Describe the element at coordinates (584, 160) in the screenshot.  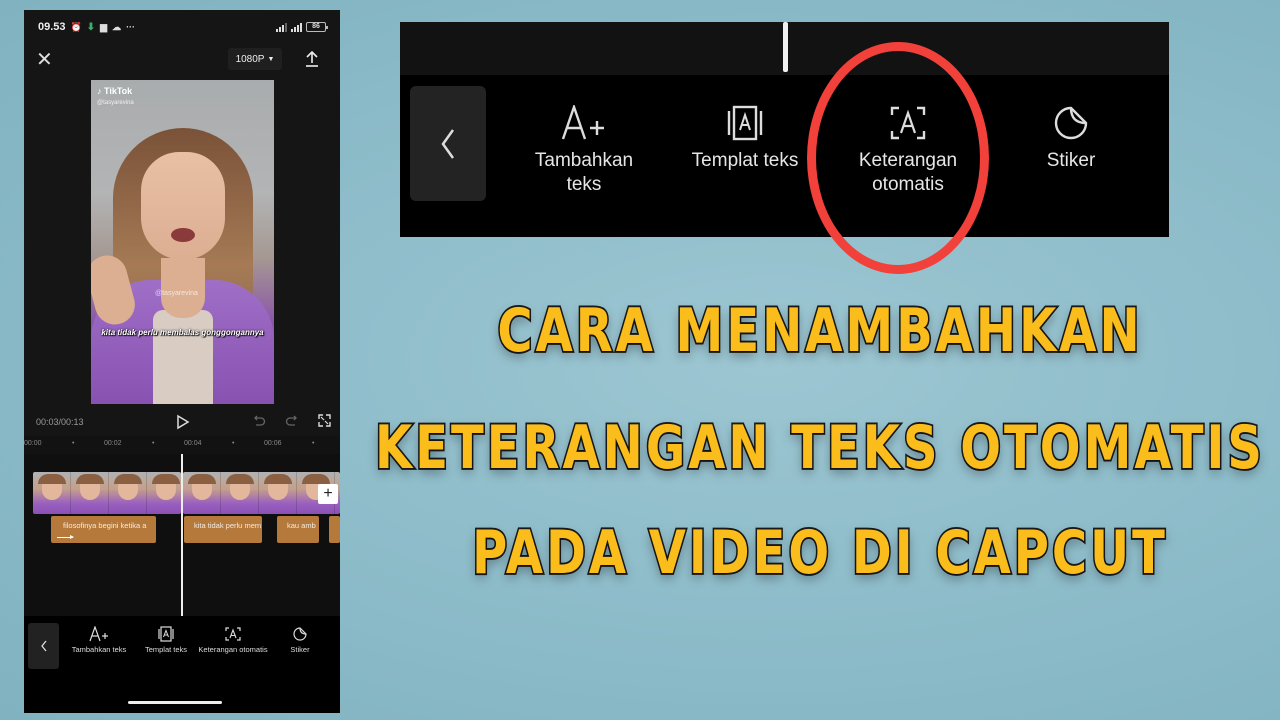
I see `toolbar-label-line1: Tambahkan` at that location.